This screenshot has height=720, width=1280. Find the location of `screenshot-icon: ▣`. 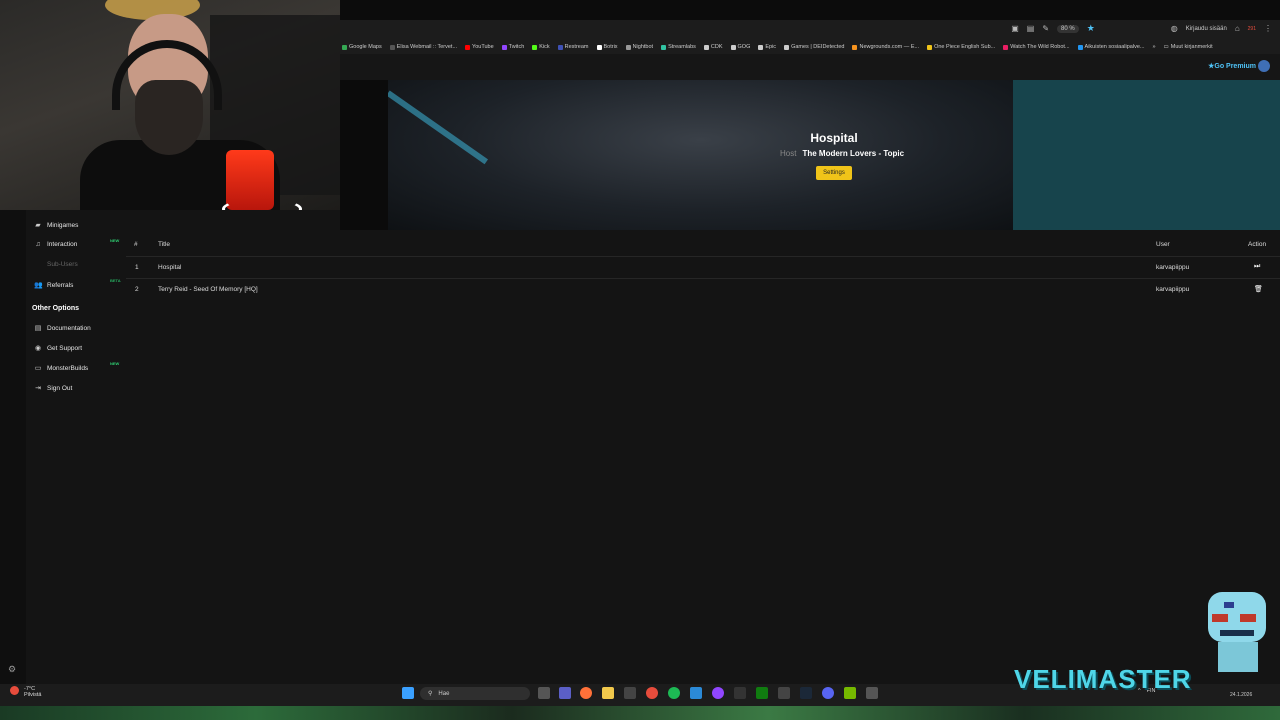

screenshot-icon: ▣ is located at coordinates (1015, 28).